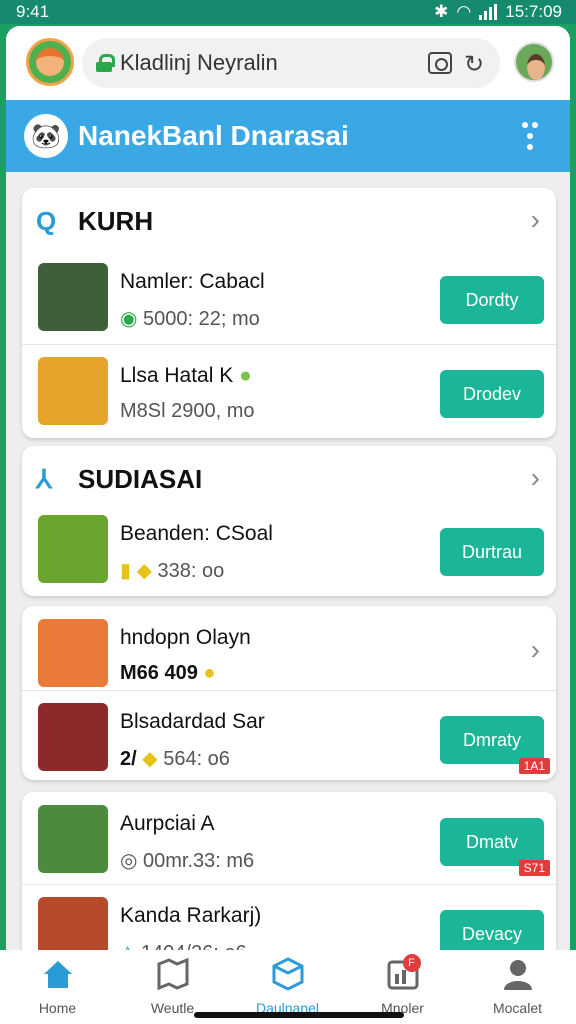  What do you see at coordinates (192, 281) in the screenshot?
I see `item-name: Namler: Cabacl` at bounding box center [192, 281].